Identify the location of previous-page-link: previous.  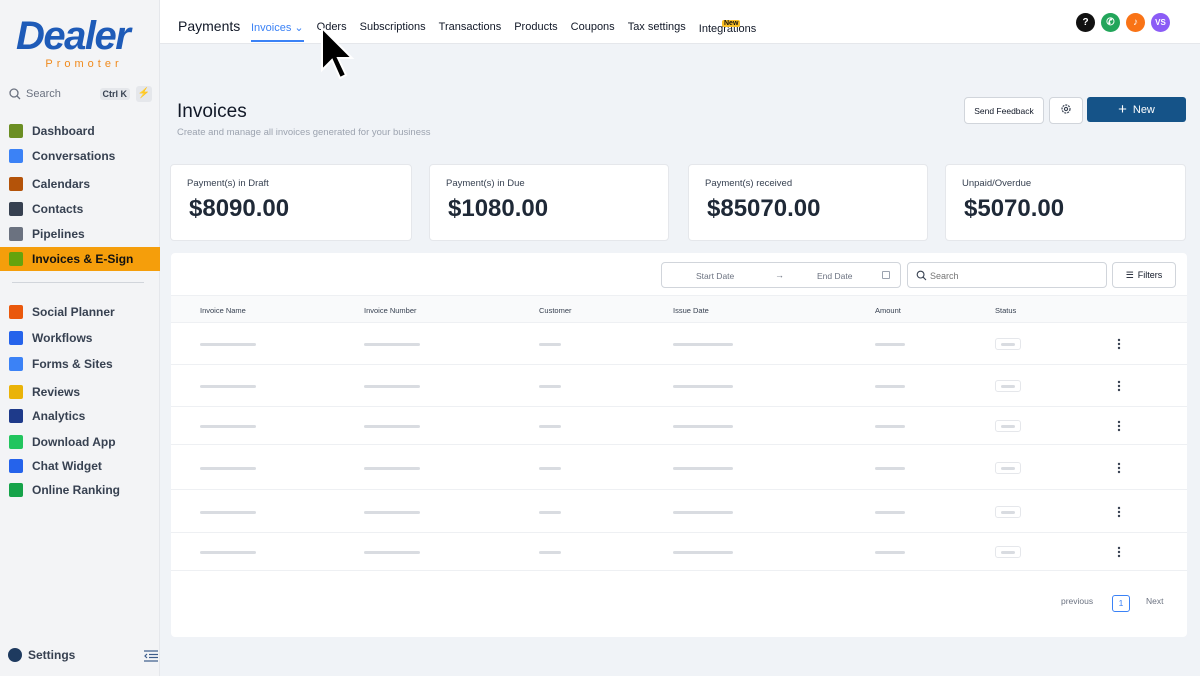
(1077, 601).